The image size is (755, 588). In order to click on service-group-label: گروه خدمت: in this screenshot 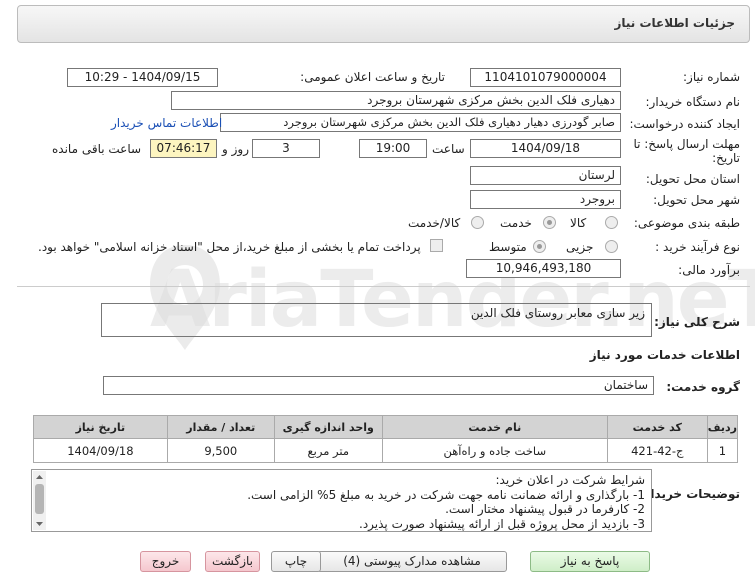, I will do `click(703, 387)`.